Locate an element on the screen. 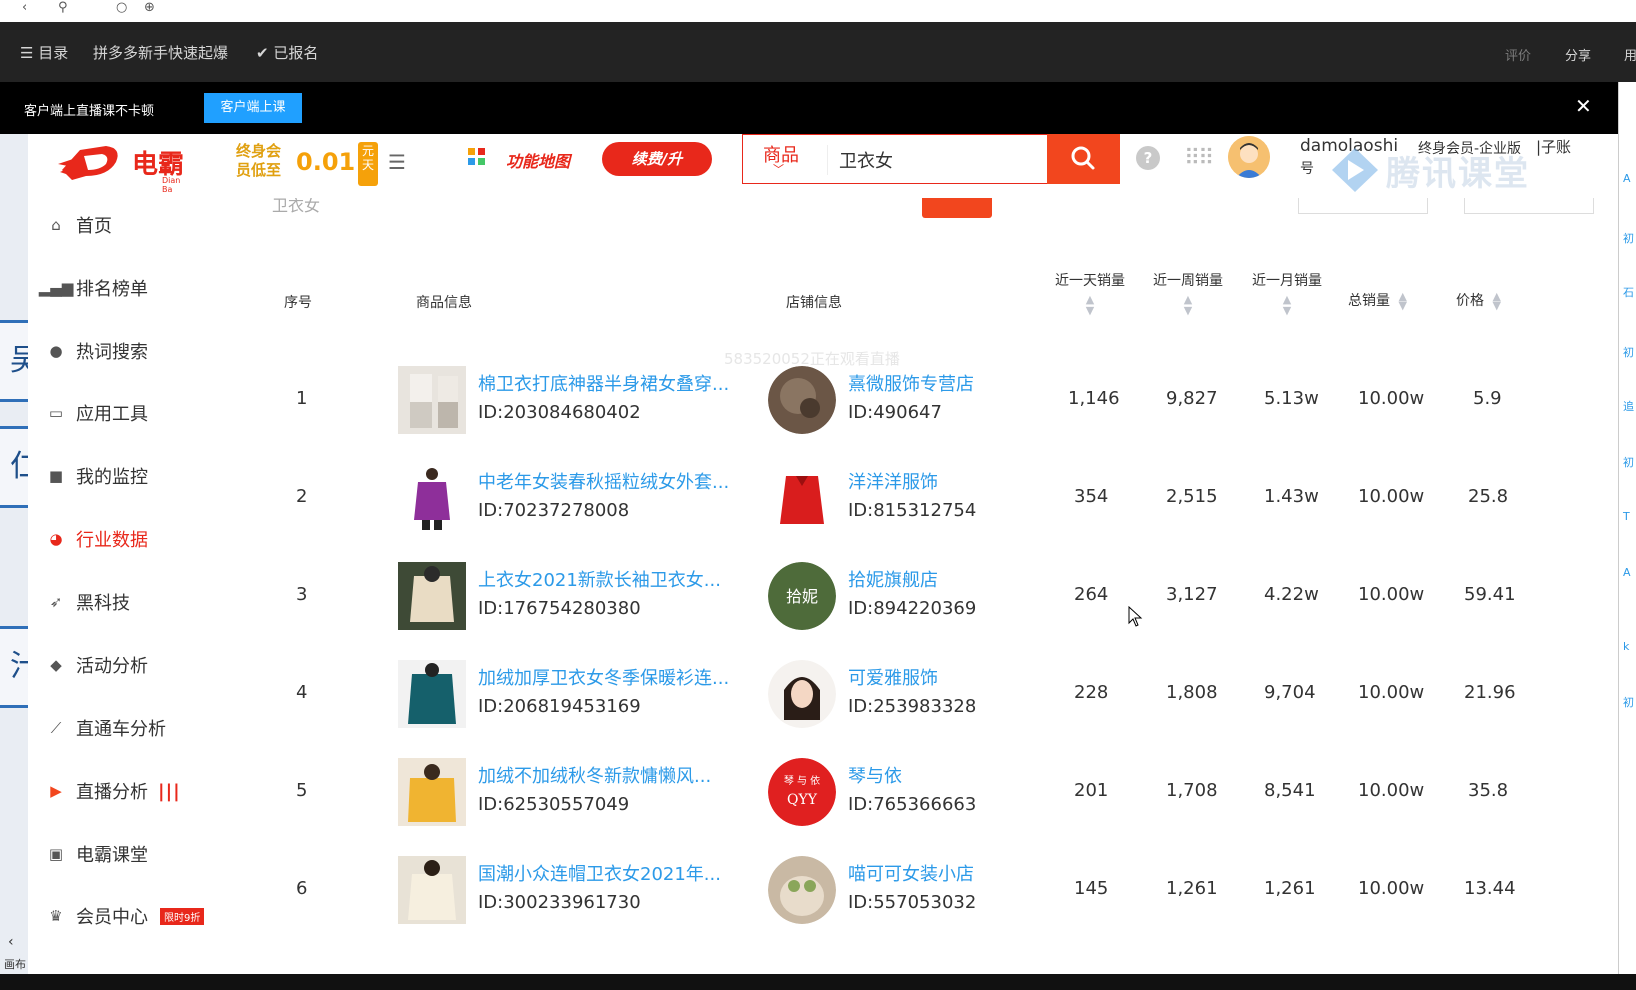 This screenshot has width=1636, height=990. sidebar-item-ztc-analysis: ⟋ 直通车分析 is located at coordinates (106, 728).